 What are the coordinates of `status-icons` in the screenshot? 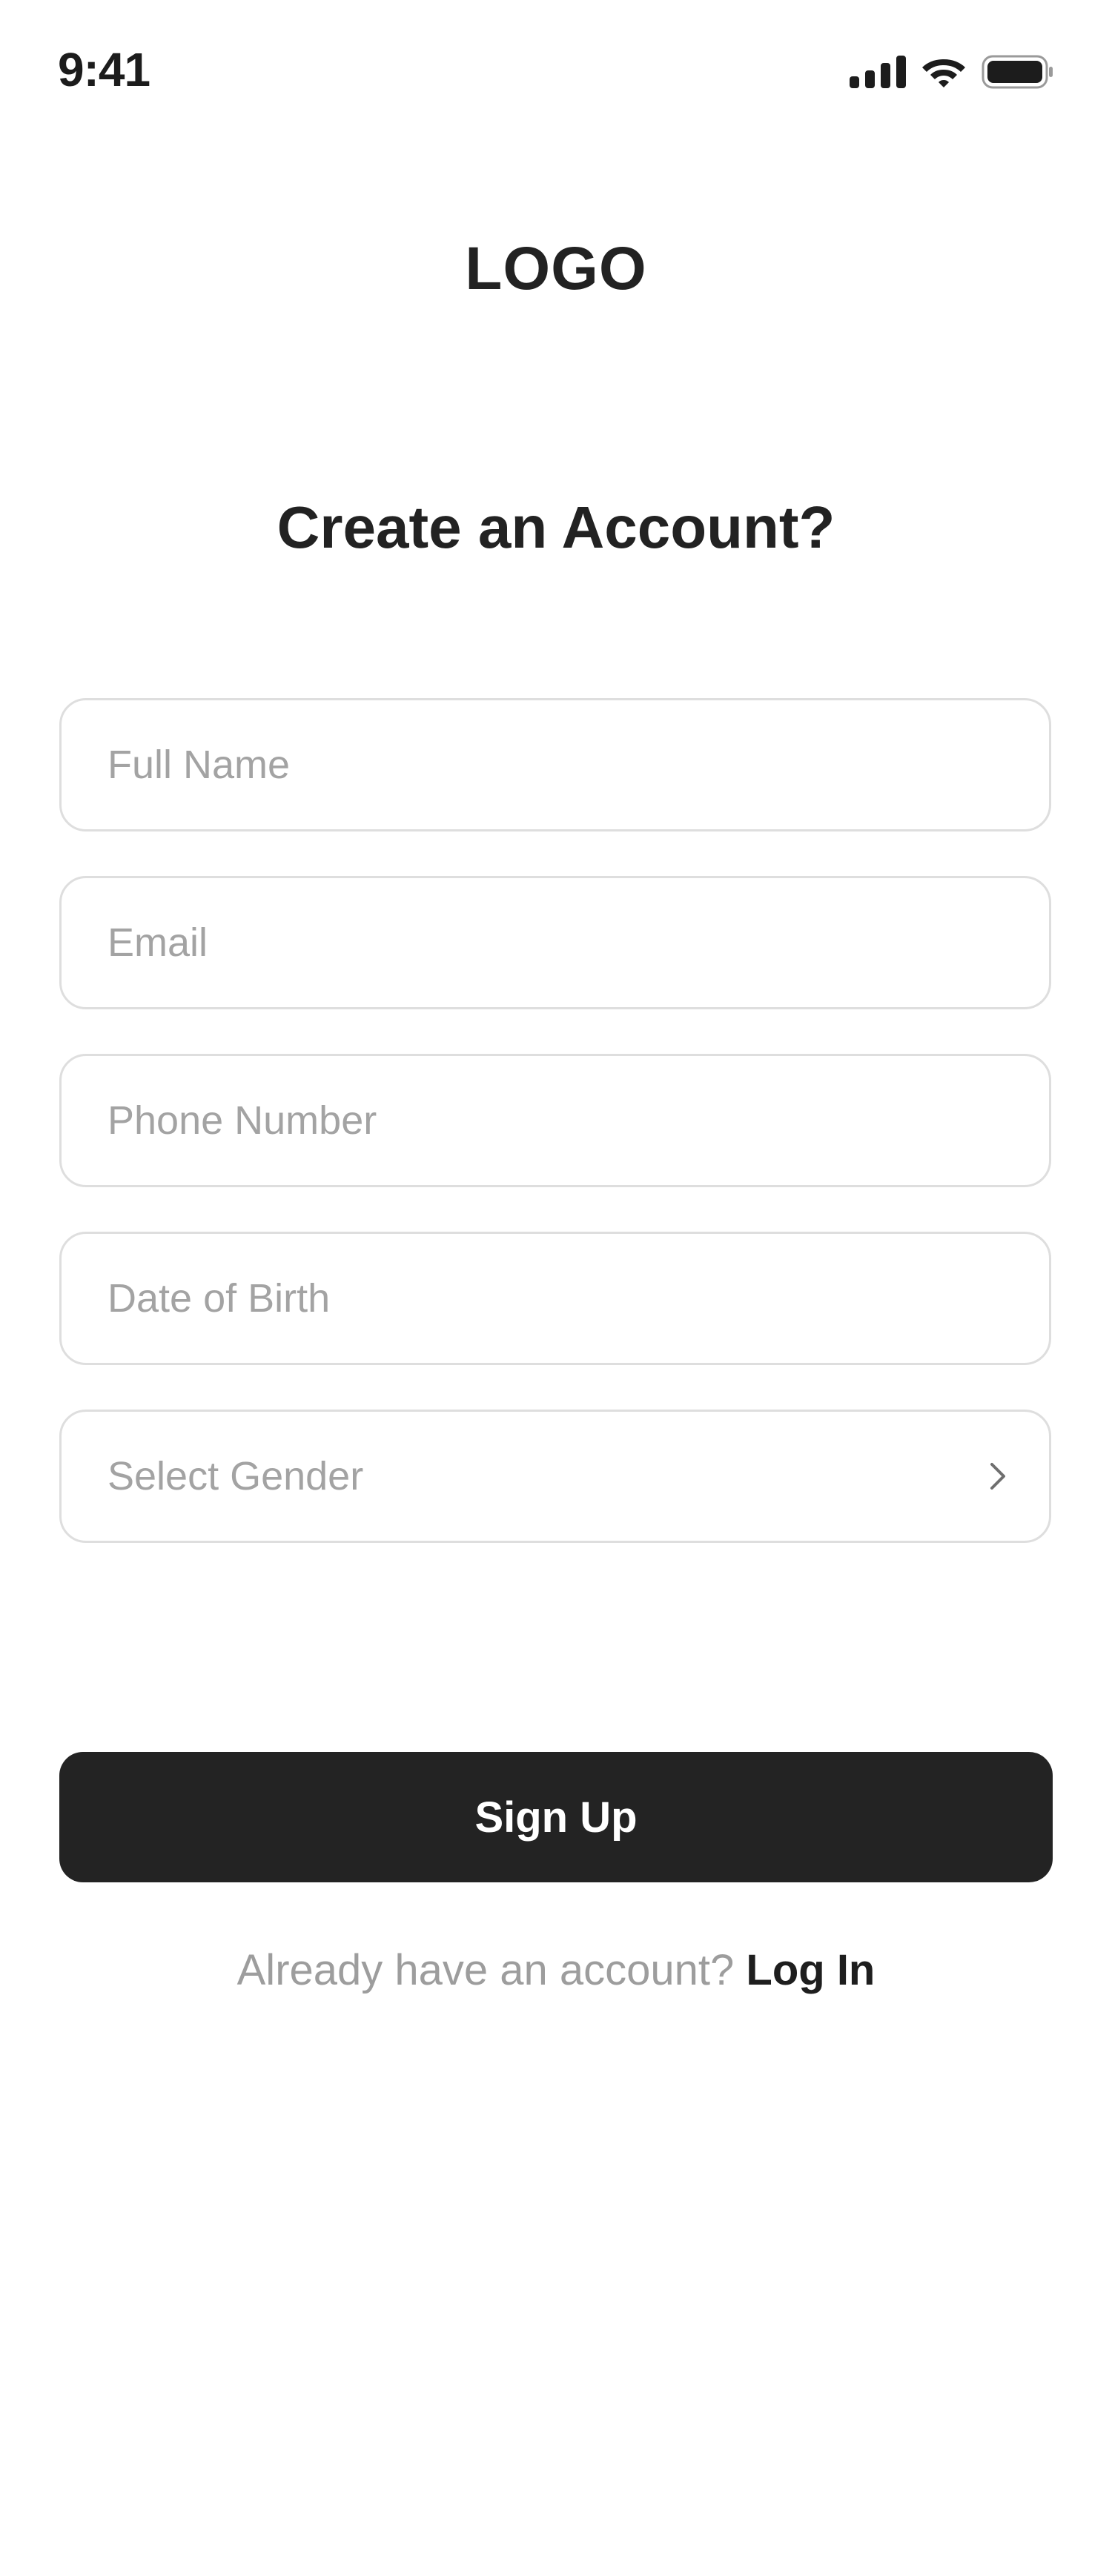 It's located at (952, 72).